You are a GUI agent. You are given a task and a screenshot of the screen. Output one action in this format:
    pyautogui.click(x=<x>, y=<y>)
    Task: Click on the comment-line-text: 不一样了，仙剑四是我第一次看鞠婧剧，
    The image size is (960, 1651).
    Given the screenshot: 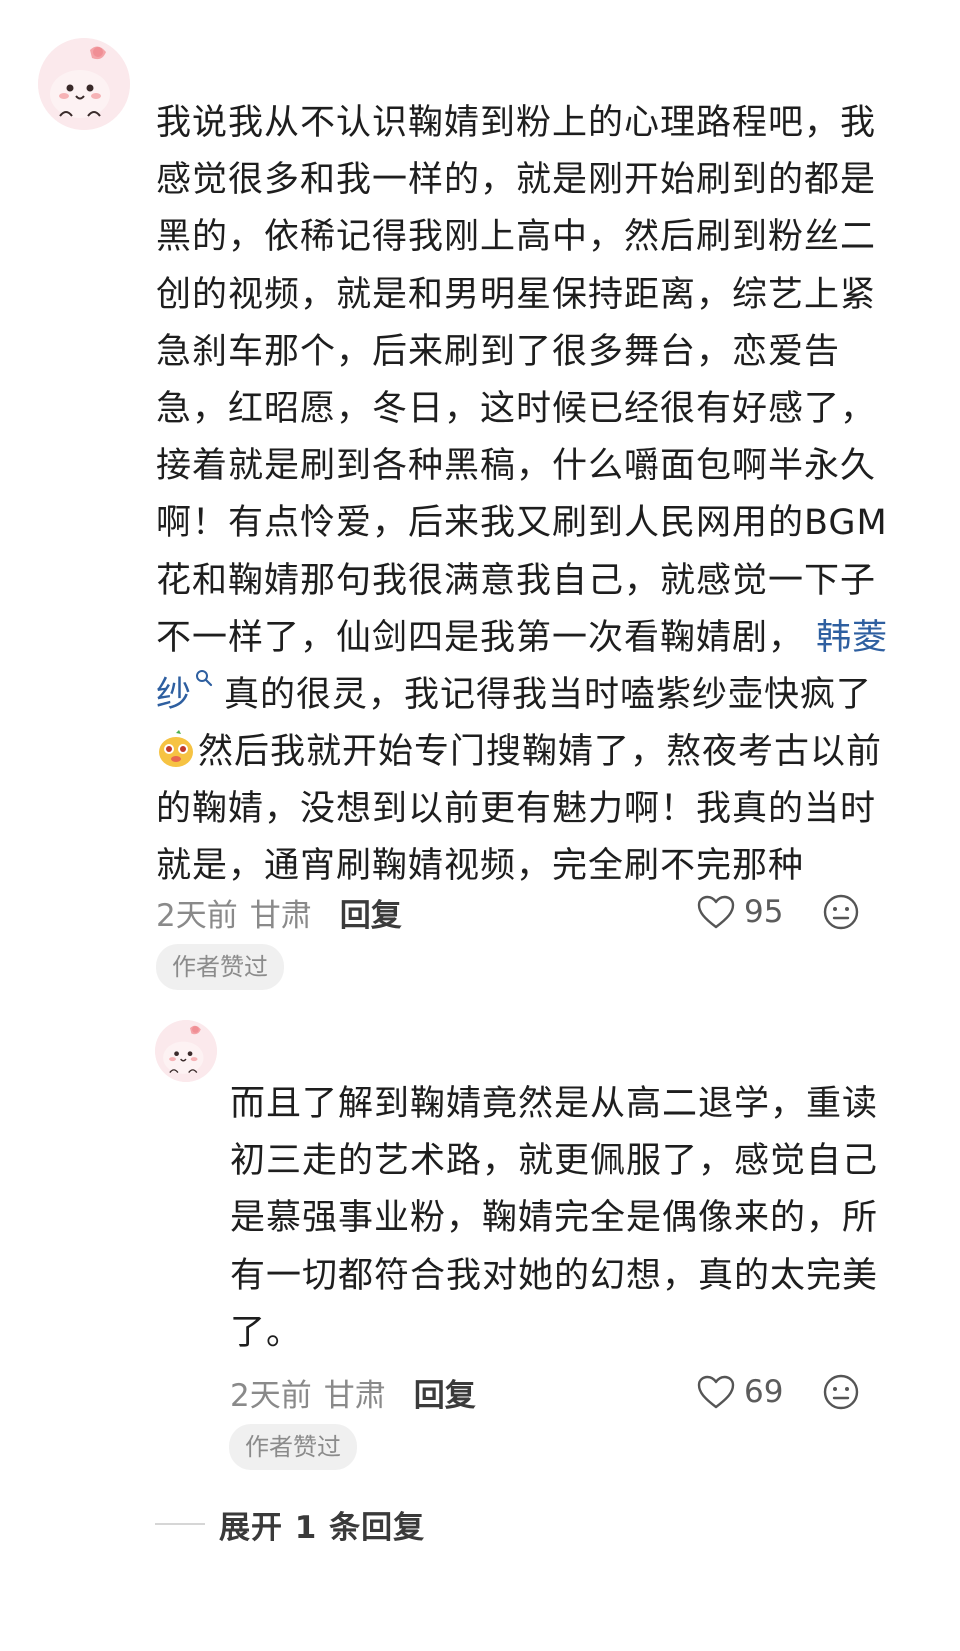 What is the action you would take?
    pyautogui.click(x=480, y=637)
    